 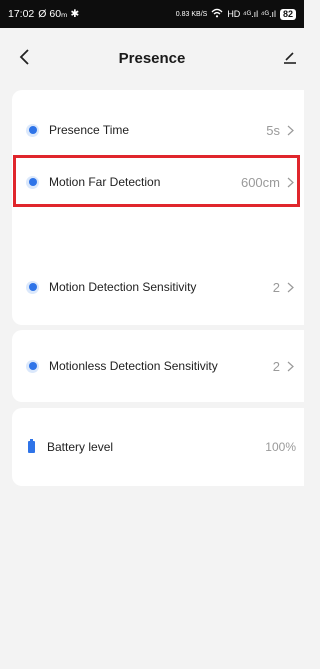 What do you see at coordinates (280, 447) in the screenshot?
I see `battery-value: 100%` at bounding box center [280, 447].